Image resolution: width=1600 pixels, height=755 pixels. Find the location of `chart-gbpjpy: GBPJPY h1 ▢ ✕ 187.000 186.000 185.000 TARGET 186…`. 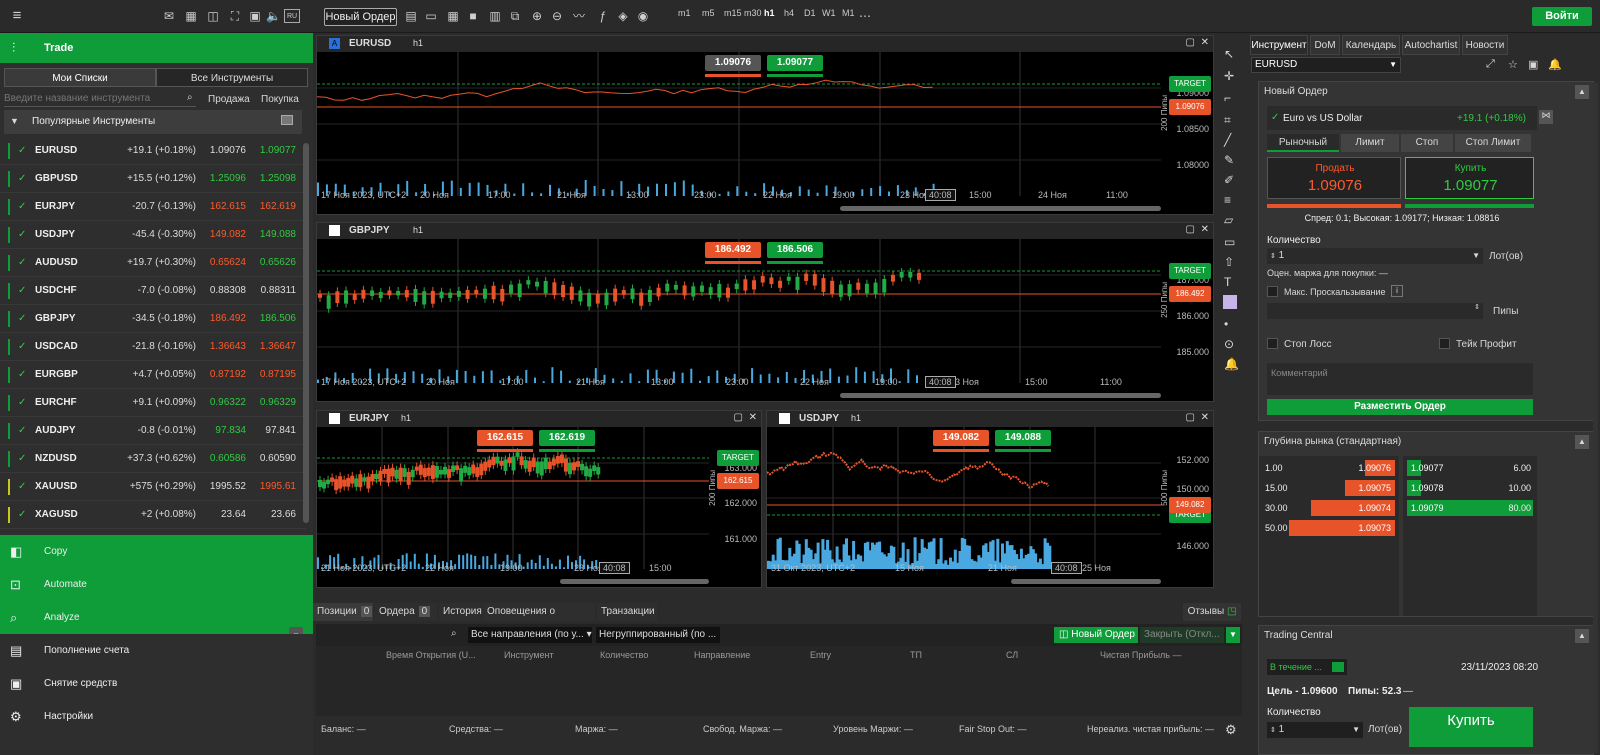

chart-gbpjpy: GBPJPY h1 ▢ ✕ 187.000 186.000 185.000 TARGET 186… is located at coordinates (765, 312).